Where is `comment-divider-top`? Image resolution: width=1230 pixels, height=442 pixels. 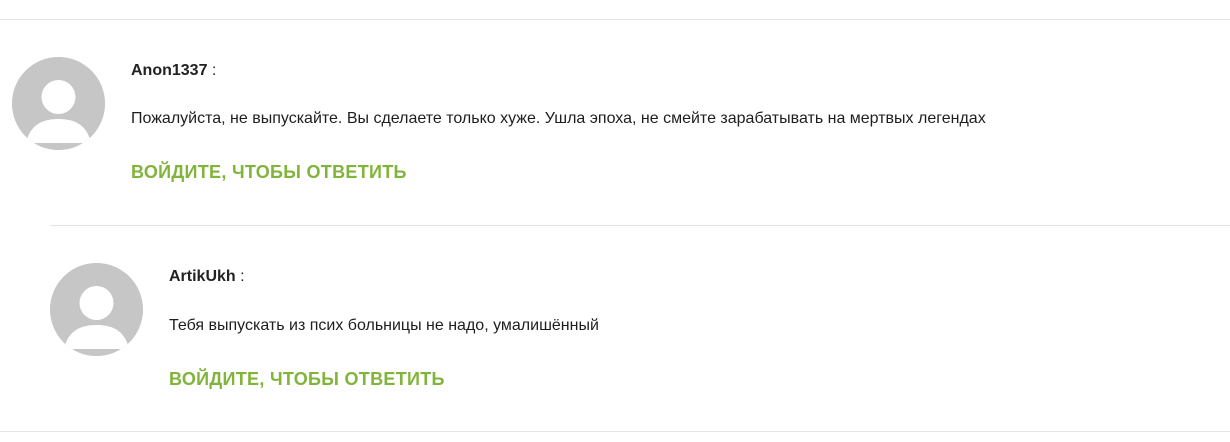
comment-divider-top is located at coordinates (615, 19).